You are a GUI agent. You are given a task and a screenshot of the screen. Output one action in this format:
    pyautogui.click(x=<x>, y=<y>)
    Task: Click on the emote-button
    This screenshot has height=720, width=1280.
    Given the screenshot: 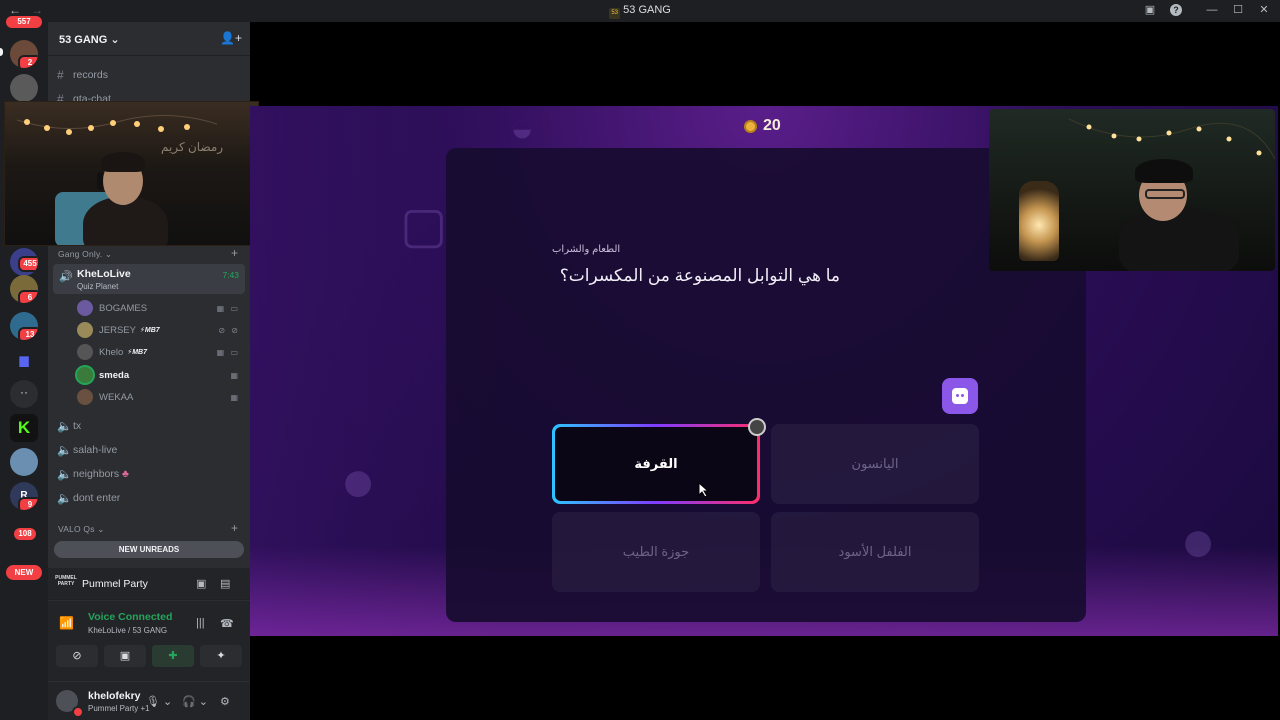 What is the action you would take?
    pyautogui.click(x=960, y=396)
    